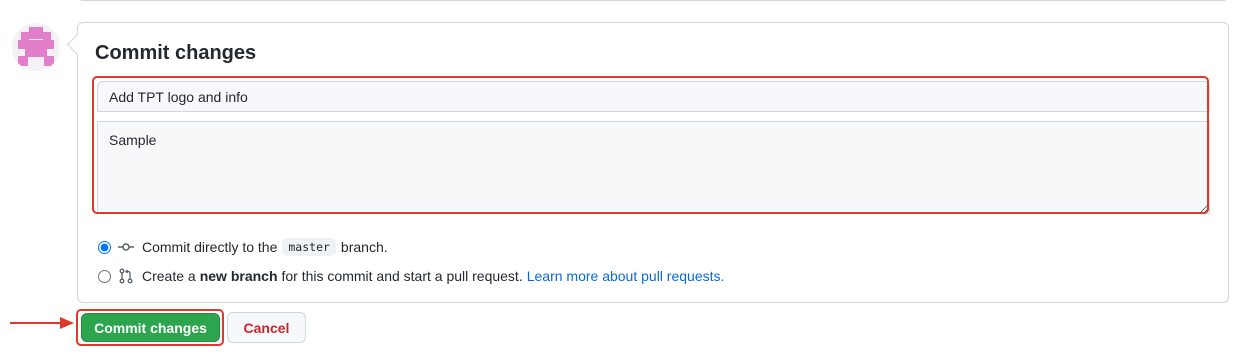 The image size is (1241, 355). I want to click on commit-direct-text: Commit directly to the, so click(210, 247).